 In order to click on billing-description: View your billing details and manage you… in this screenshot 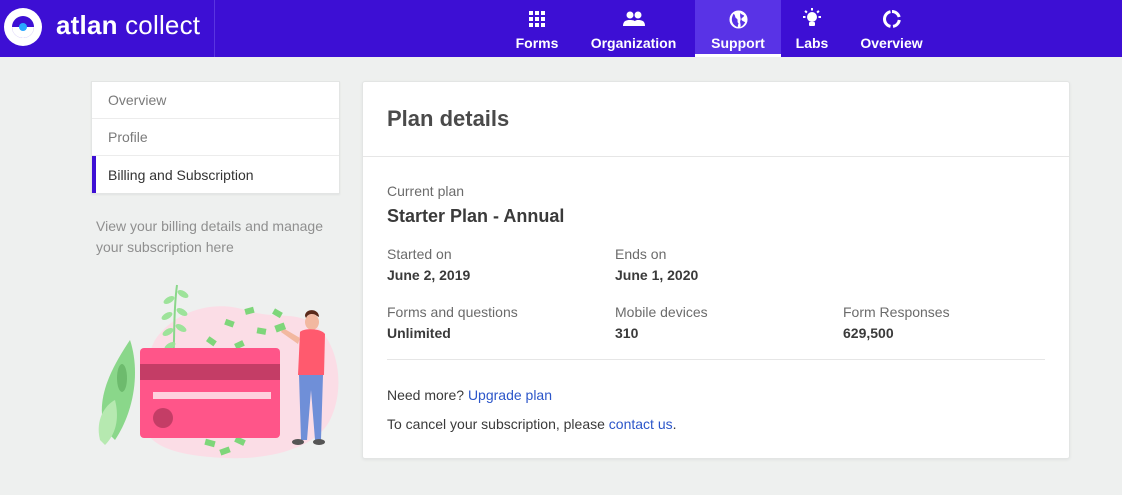, I will do `click(209, 236)`.